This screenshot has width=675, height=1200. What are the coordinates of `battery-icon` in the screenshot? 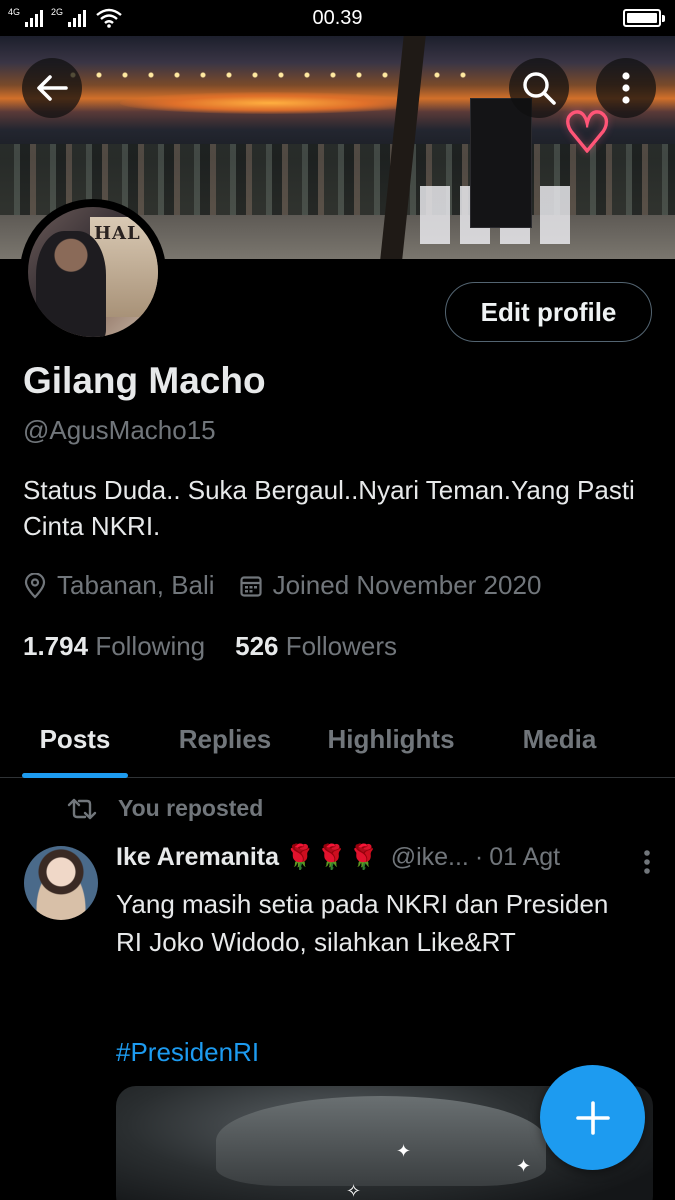 It's located at (644, 18).